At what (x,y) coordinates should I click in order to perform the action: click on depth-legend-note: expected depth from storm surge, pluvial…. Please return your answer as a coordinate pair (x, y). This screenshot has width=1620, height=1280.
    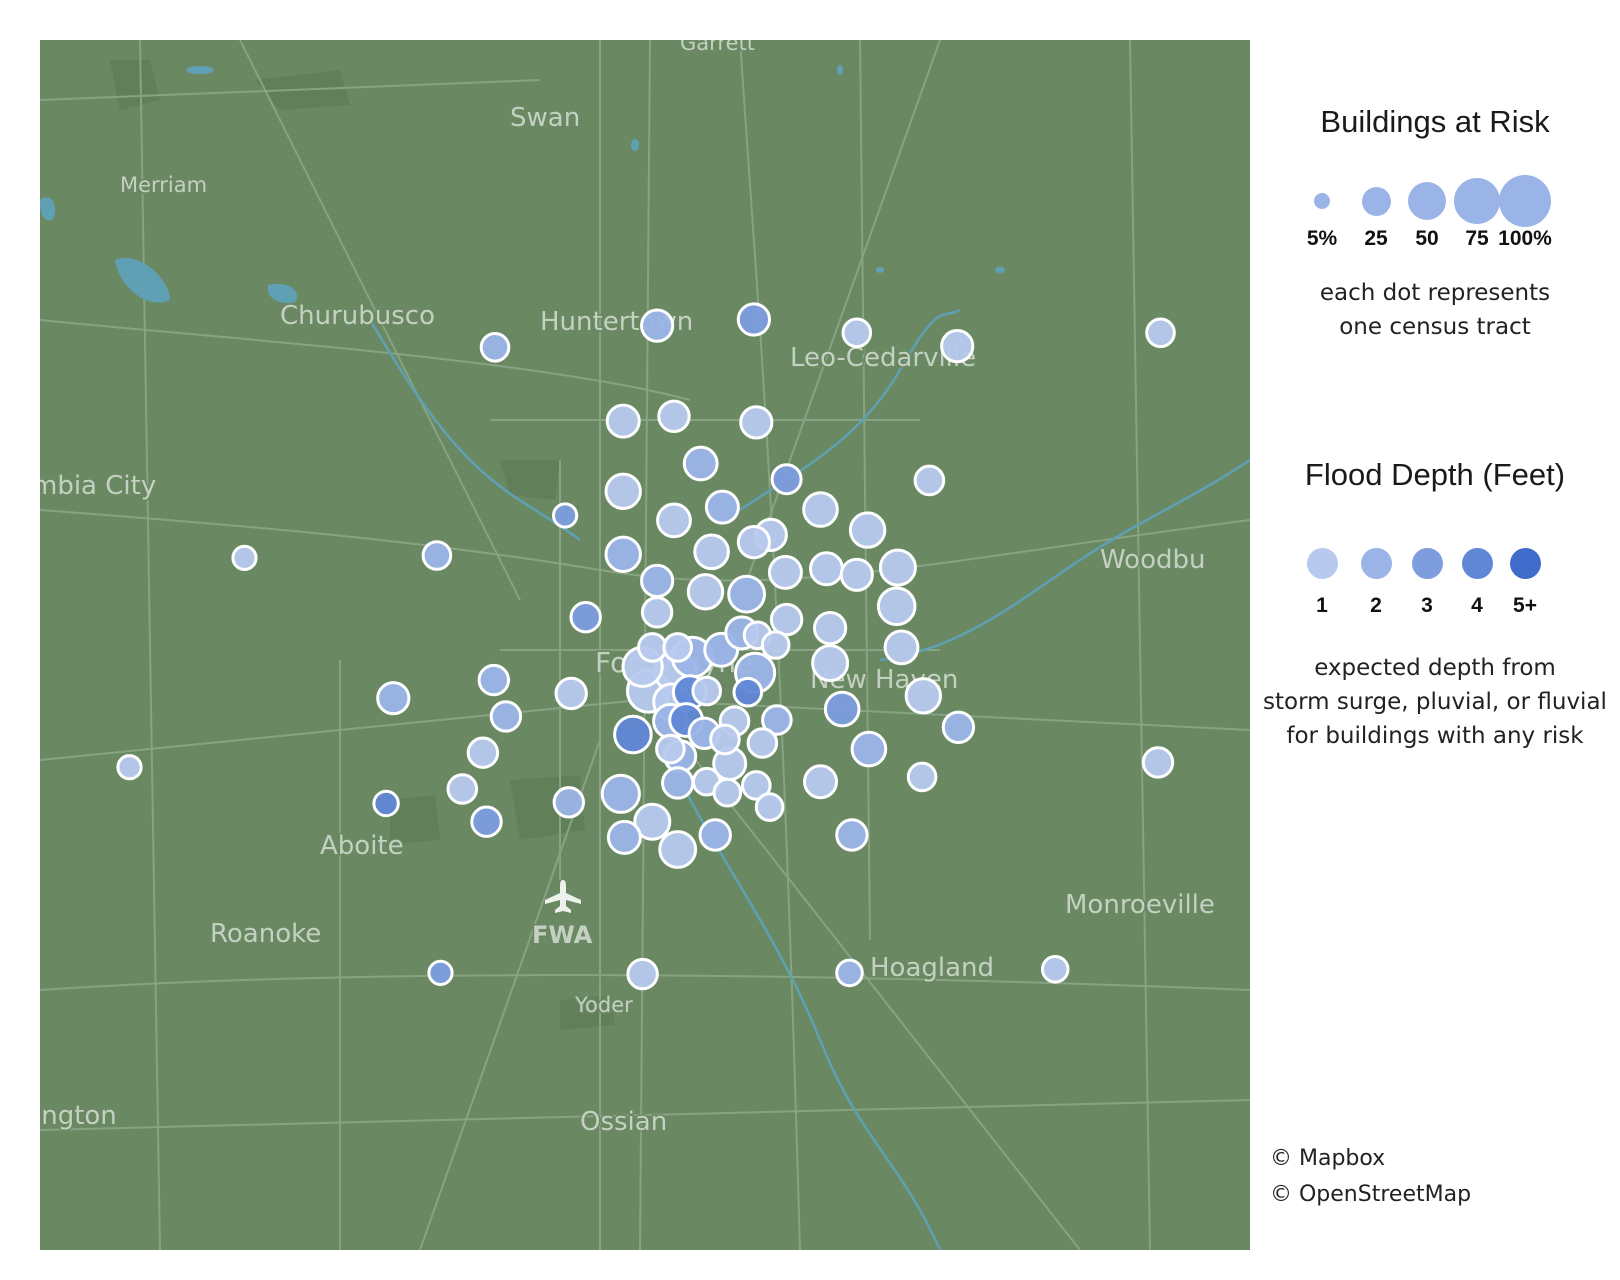
    Looking at the image, I should click on (1435, 702).